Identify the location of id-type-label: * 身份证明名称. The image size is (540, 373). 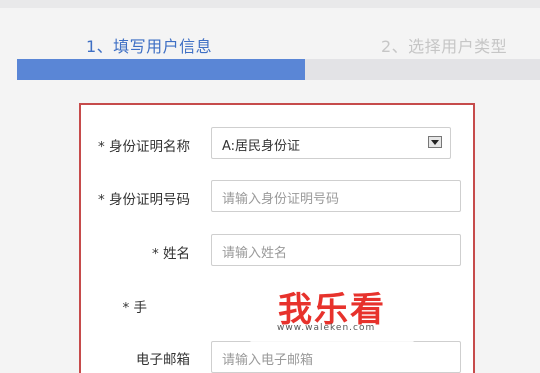
(143, 147).